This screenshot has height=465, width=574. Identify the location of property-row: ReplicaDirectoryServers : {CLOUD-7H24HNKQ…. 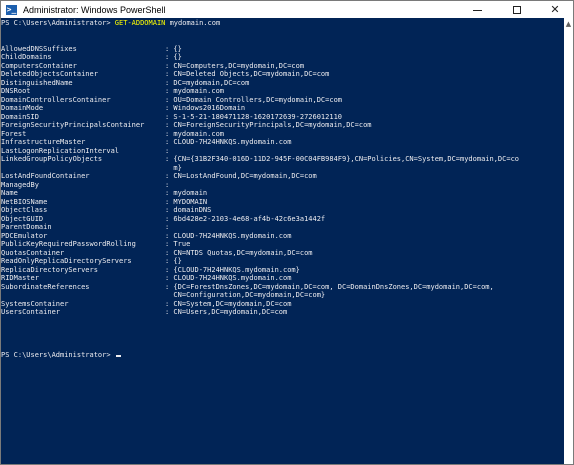
(282, 270).